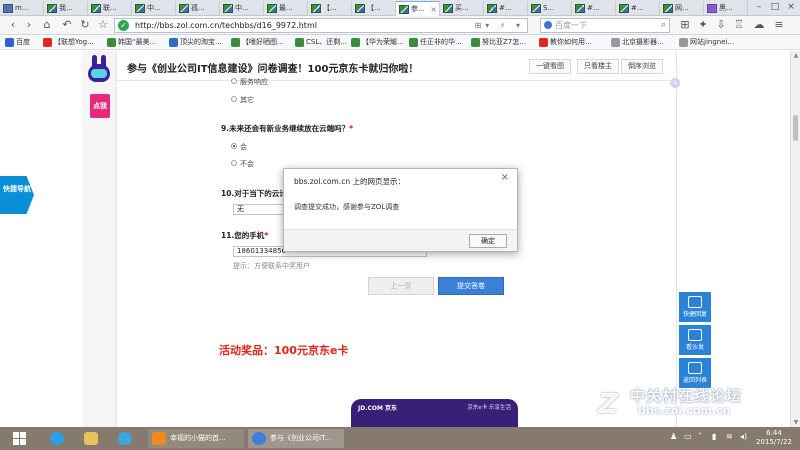 The width and height of the screenshot is (800, 450). Describe the element at coordinates (791, 7) in the screenshot. I see `close-window-icon: ×` at that location.